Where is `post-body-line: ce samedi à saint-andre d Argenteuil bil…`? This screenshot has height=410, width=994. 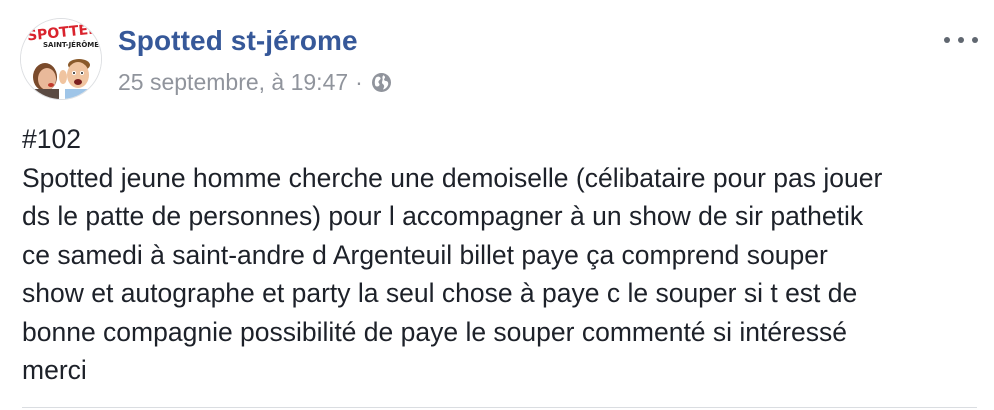 post-body-line: ce samedi à saint-andre d Argenteuil bil… is located at coordinates (425, 254).